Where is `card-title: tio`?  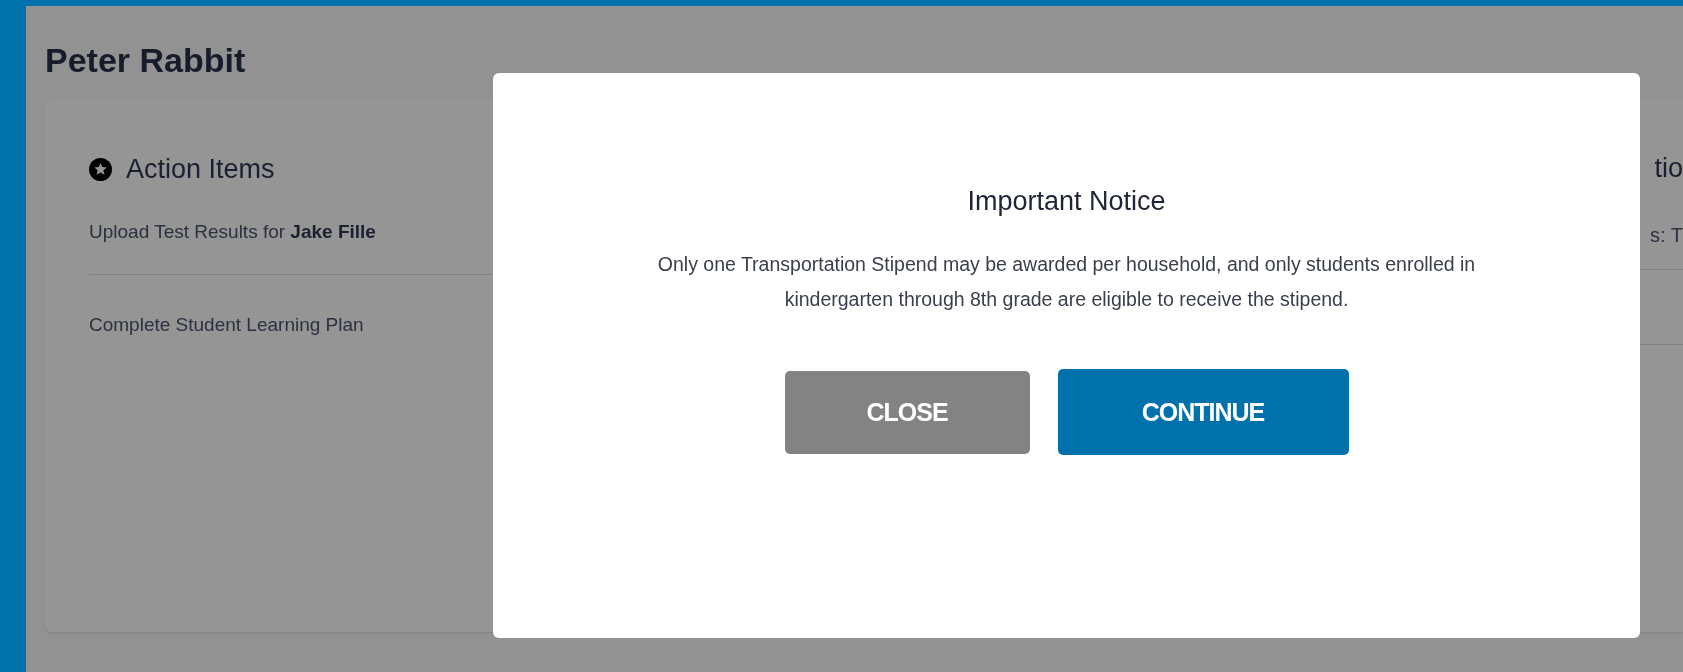
card-title: tio is located at coordinates (1668, 169).